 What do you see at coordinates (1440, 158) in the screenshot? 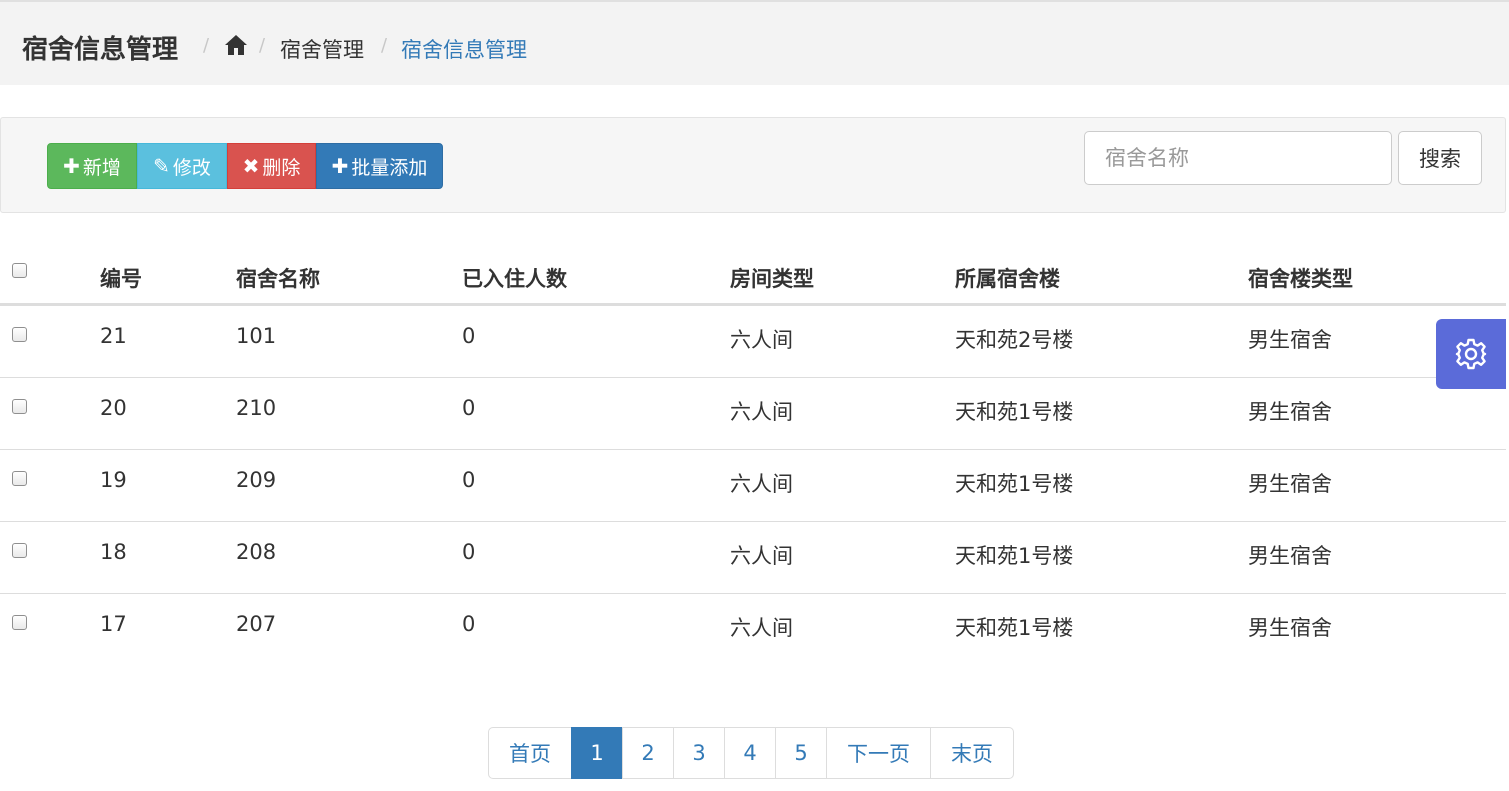
I see `search-button: 搜索` at bounding box center [1440, 158].